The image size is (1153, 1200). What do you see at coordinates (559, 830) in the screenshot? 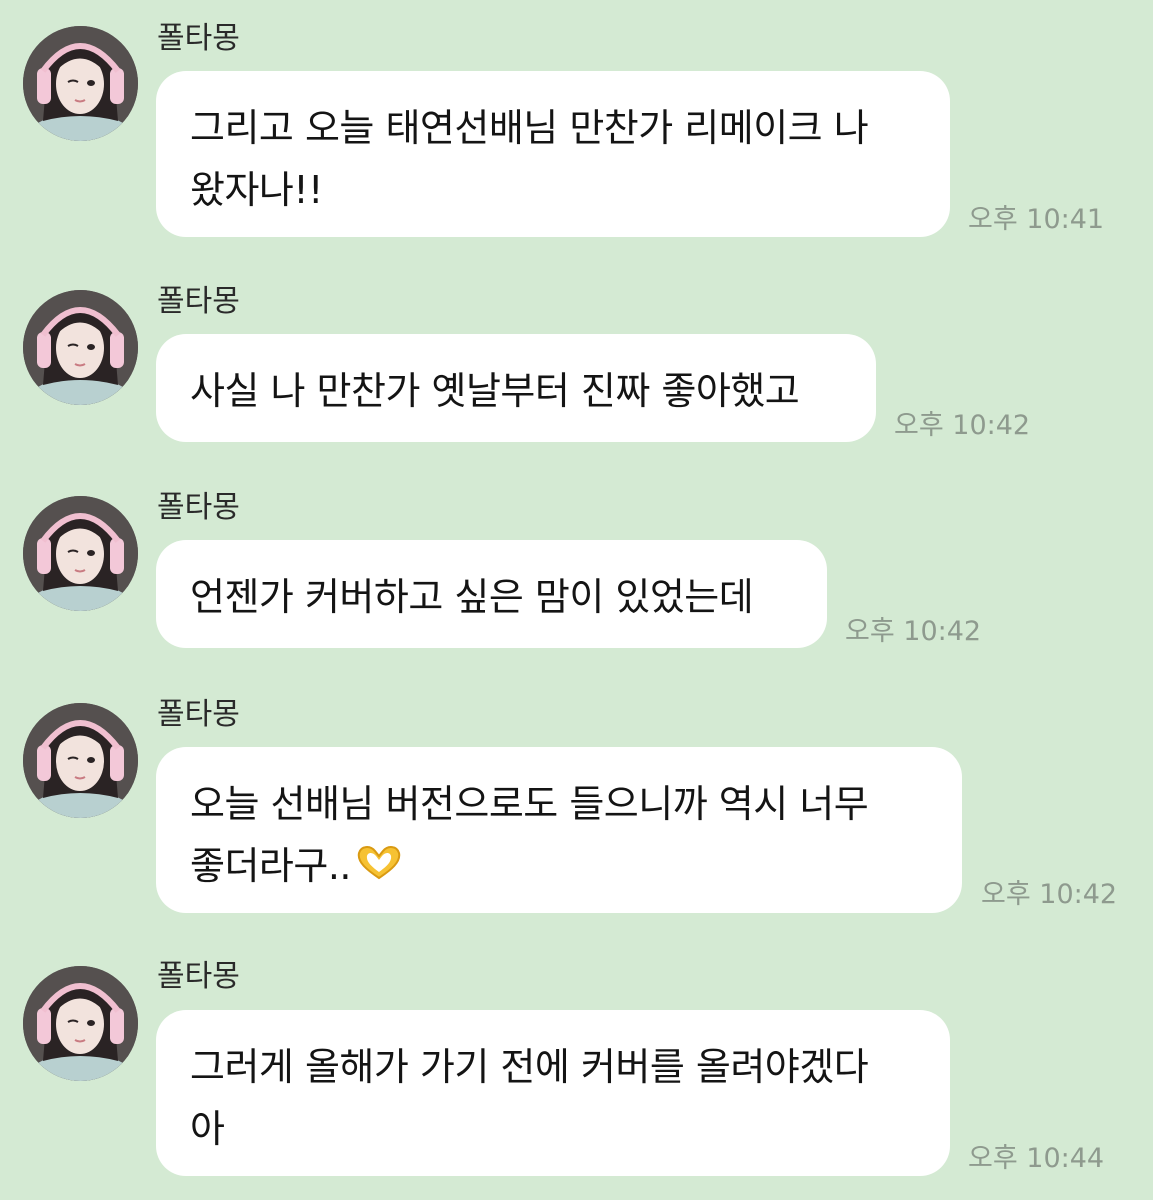
I see `message-bubble: 오늘 선배님 버전으로도 들으니까 역시 너무 좋더라구..` at bounding box center [559, 830].